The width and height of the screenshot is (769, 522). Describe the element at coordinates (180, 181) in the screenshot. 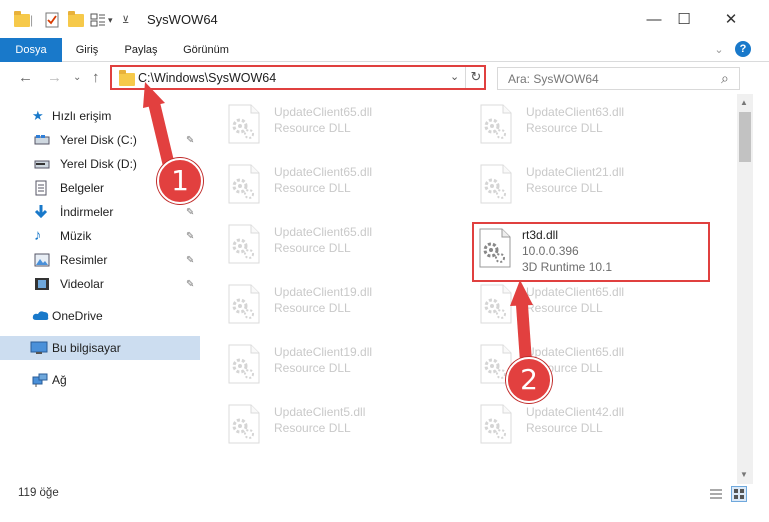

I see `callout-1: 1` at that location.